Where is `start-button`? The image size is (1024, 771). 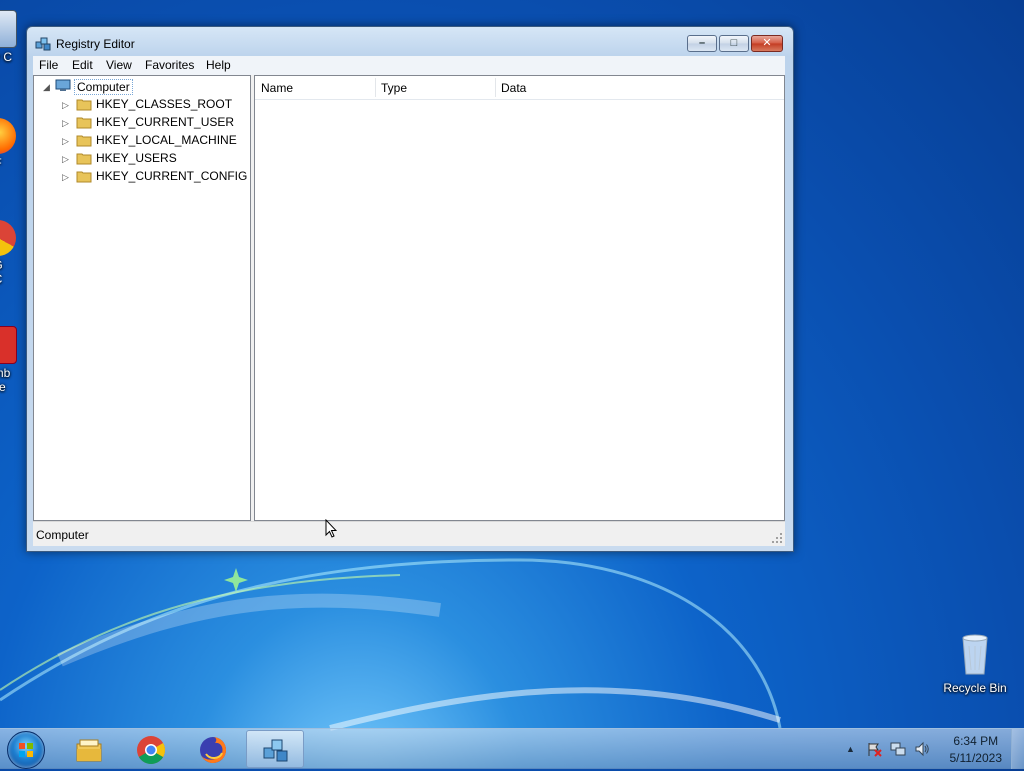
start-button is located at coordinates (26, 750).